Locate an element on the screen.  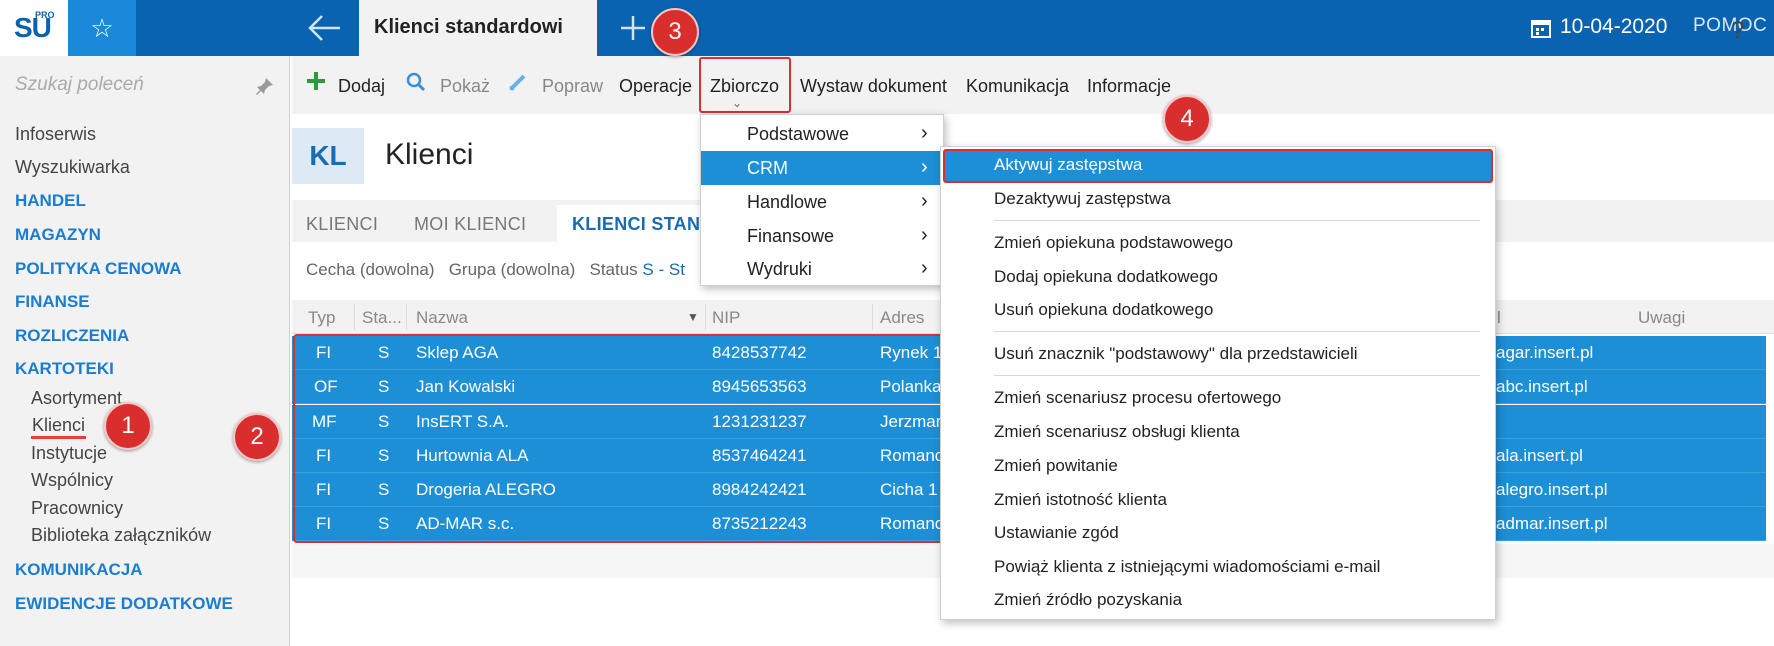
edit-button: Popraw is located at coordinates (572, 86).